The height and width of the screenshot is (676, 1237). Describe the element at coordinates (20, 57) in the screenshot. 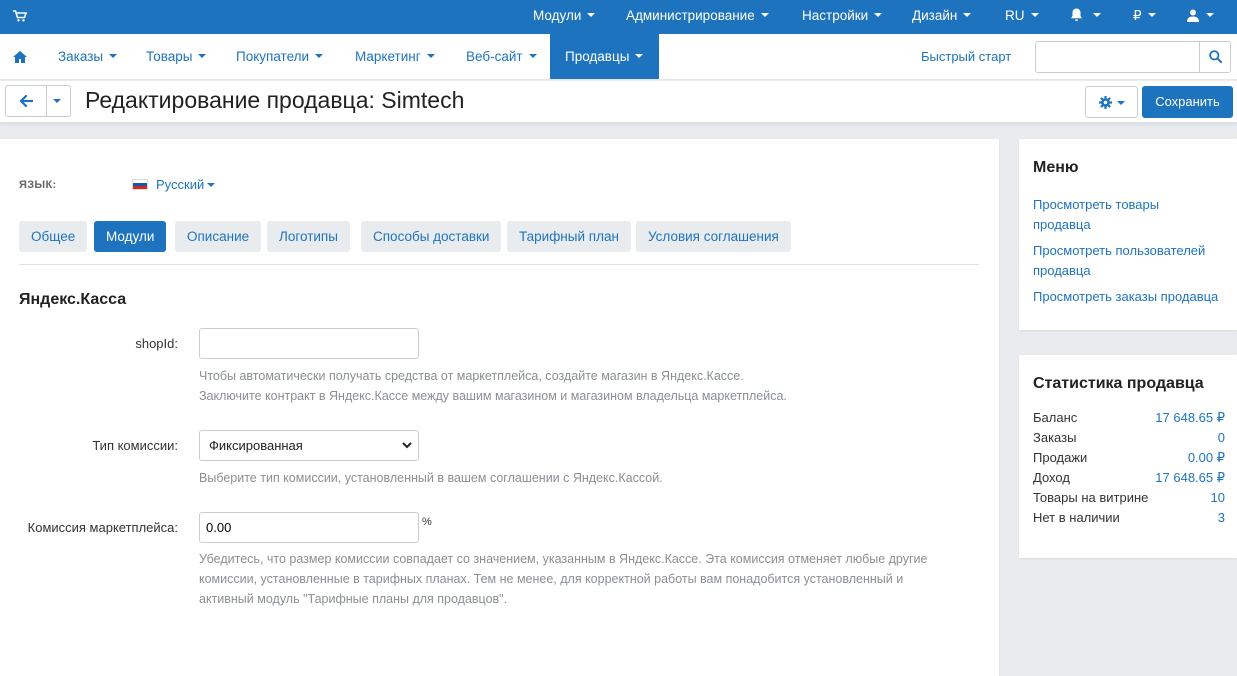

I see `home-icon` at that location.